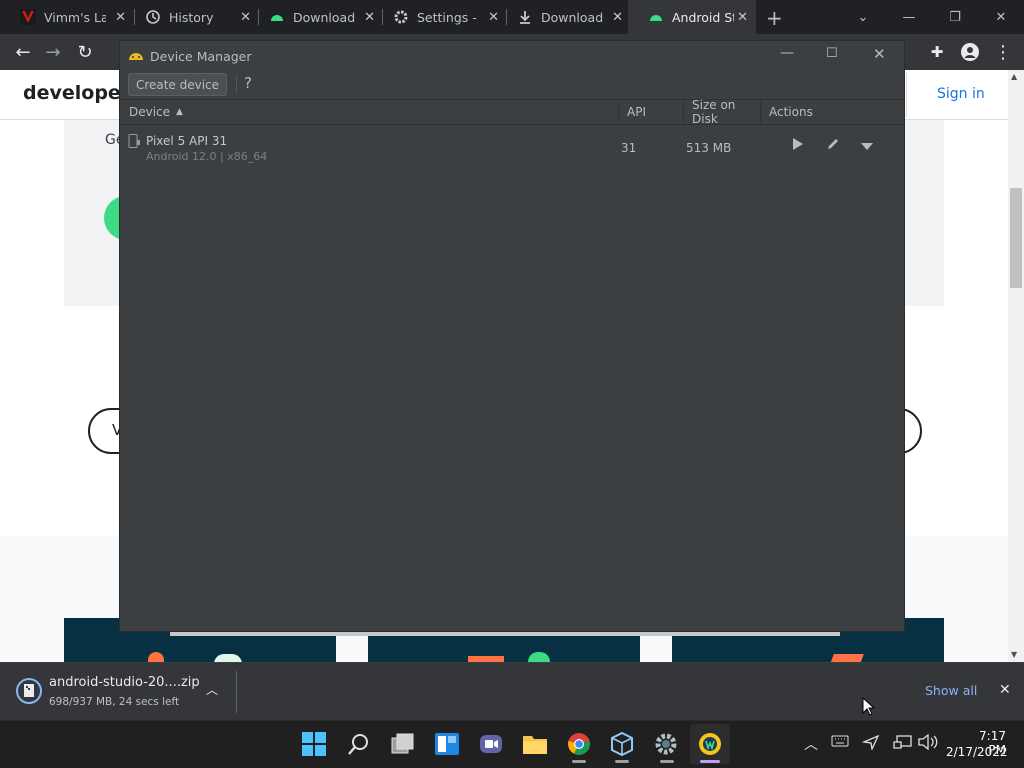 The height and width of the screenshot is (768, 1024). What do you see at coordinates (722, 112) in the screenshot?
I see `column-size-on-disk: Size on Disk` at bounding box center [722, 112].